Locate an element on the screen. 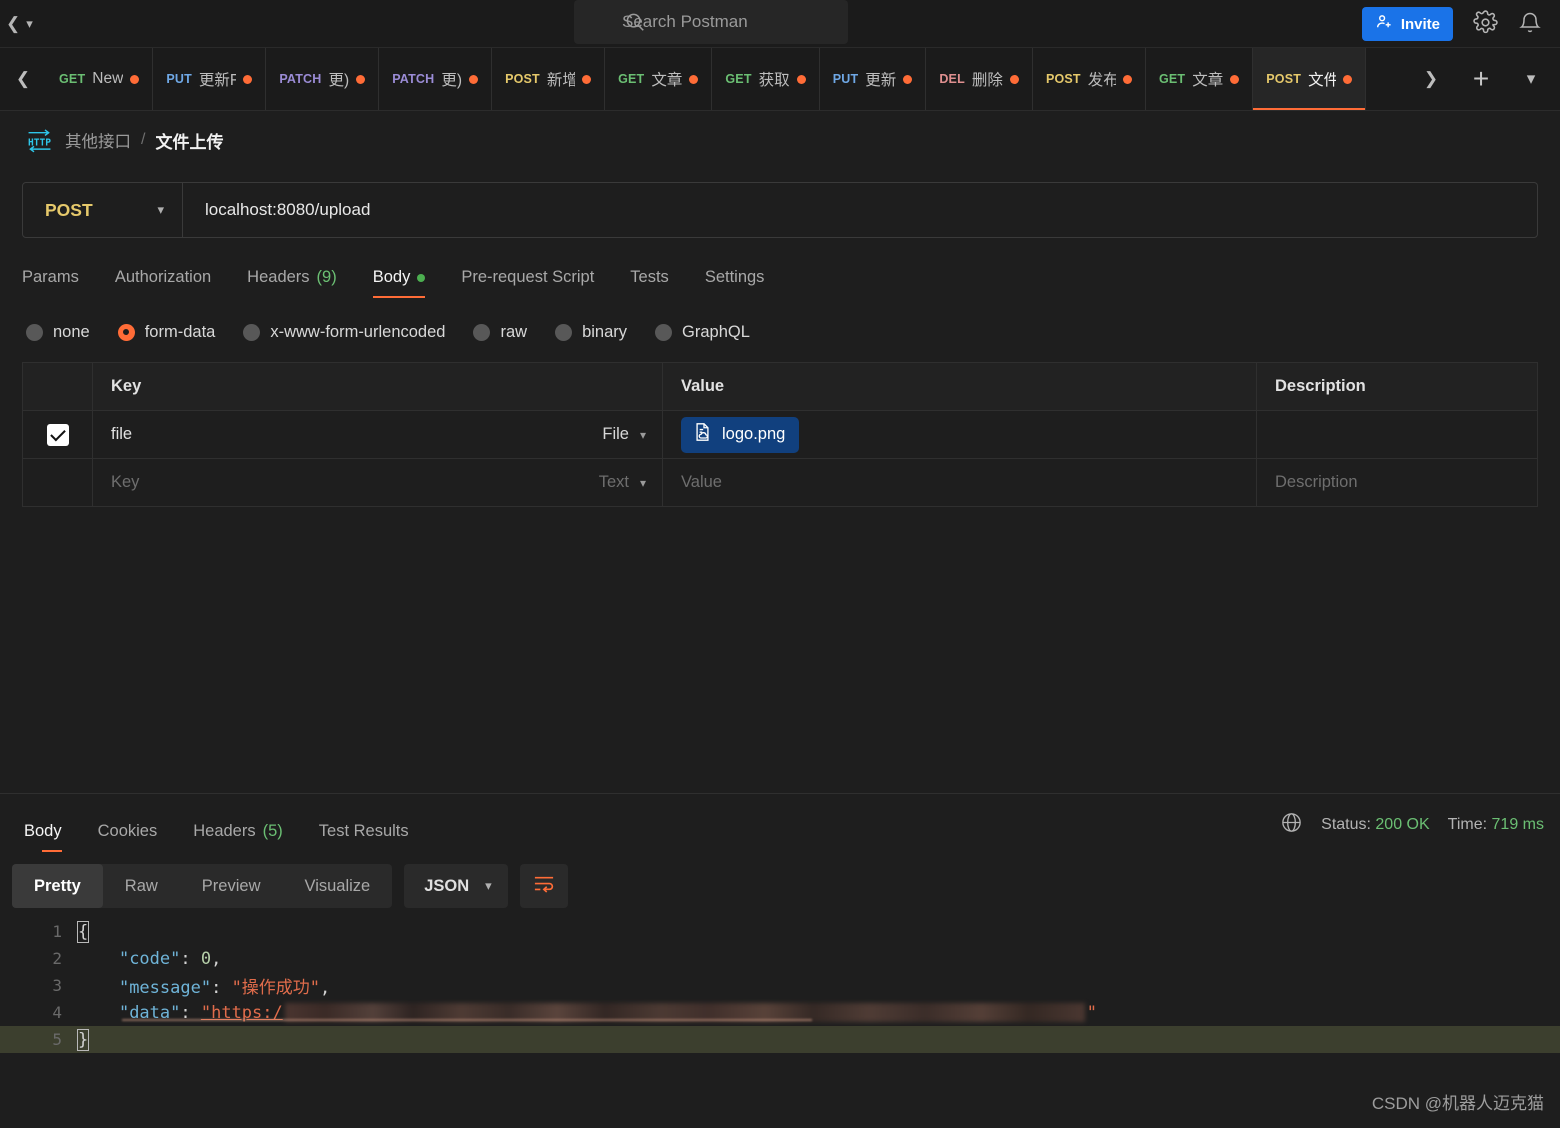  settings-button is located at coordinates (1485, 24).